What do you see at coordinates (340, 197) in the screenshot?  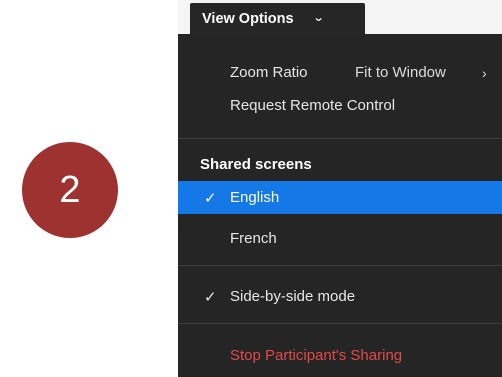 I see `screen-item-english: ✓ English` at bounding box center [340, 197].